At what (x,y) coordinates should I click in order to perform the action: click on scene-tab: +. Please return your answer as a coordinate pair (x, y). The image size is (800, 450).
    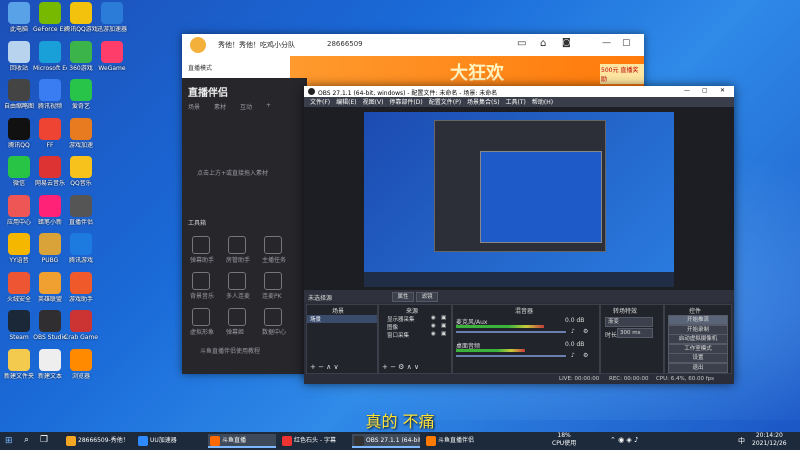
    Looking at the image, I should click on (268, 105).